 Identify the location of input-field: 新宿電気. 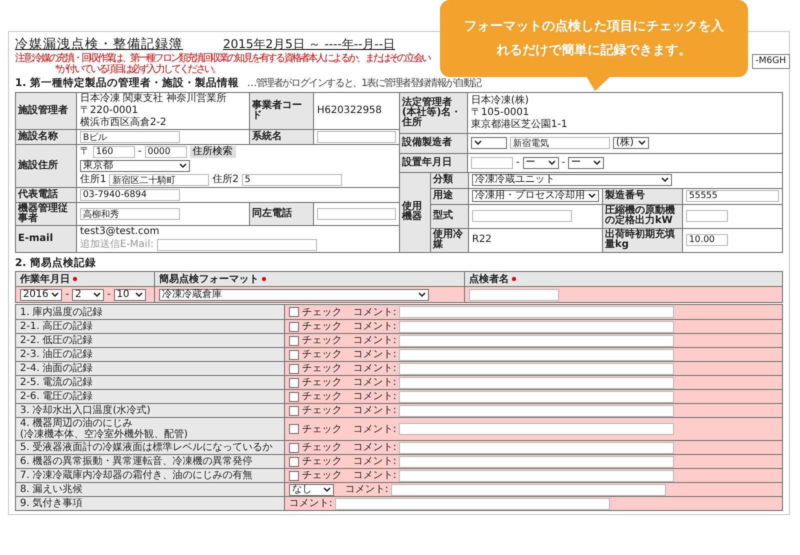
(560, 143).